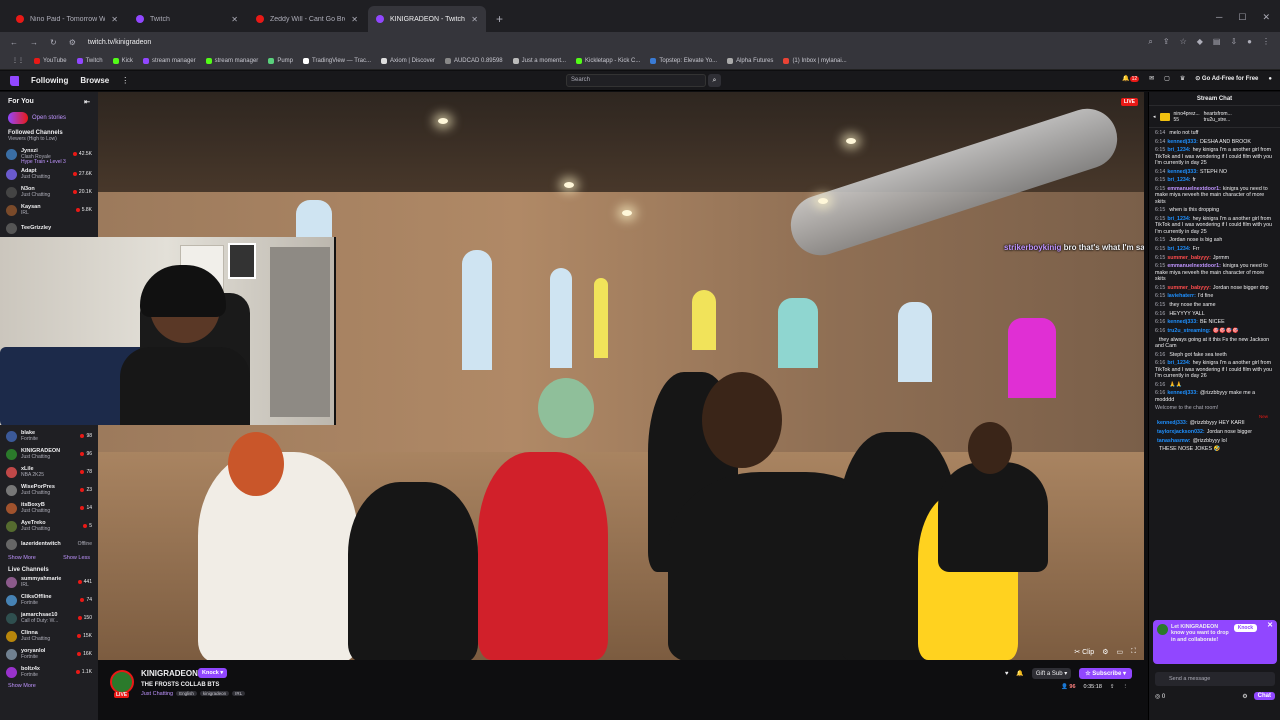 The height and width of the screenshot is (720, 1280). Describe the element at coordinates (1167, 78) in the screenshot. I see `whispers-icon: ▢` at that location.